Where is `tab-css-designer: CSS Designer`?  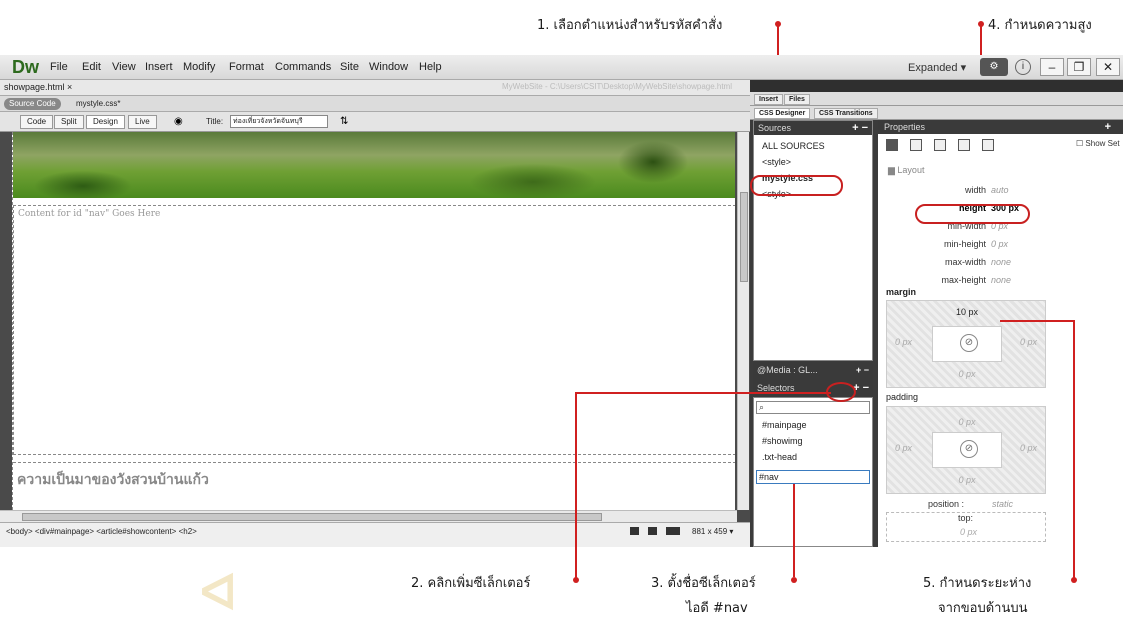
tab-css-designer: CSS Designer is located at coordinates (782, 113).